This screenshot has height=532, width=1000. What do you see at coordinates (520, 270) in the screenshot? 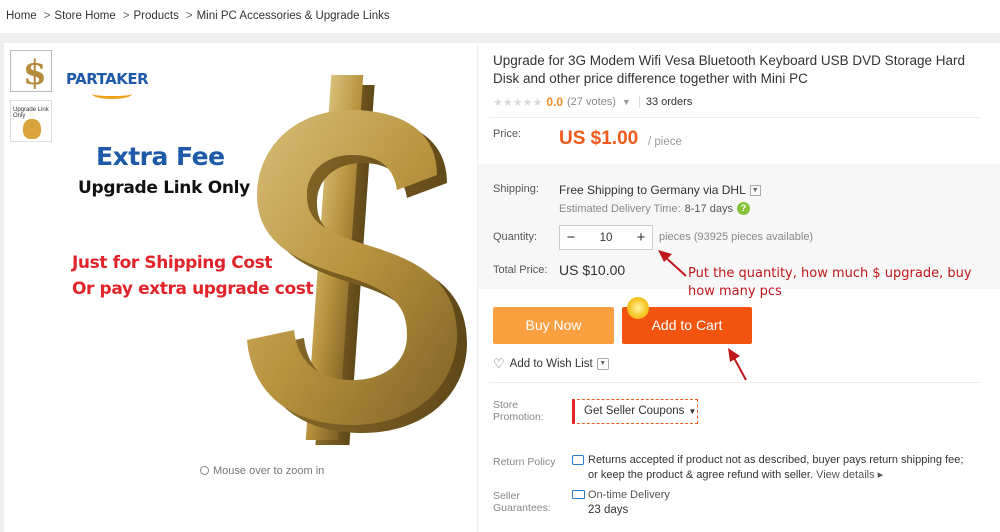
I see `total-price-label: Total Price:` at bounding box center [520, 270].